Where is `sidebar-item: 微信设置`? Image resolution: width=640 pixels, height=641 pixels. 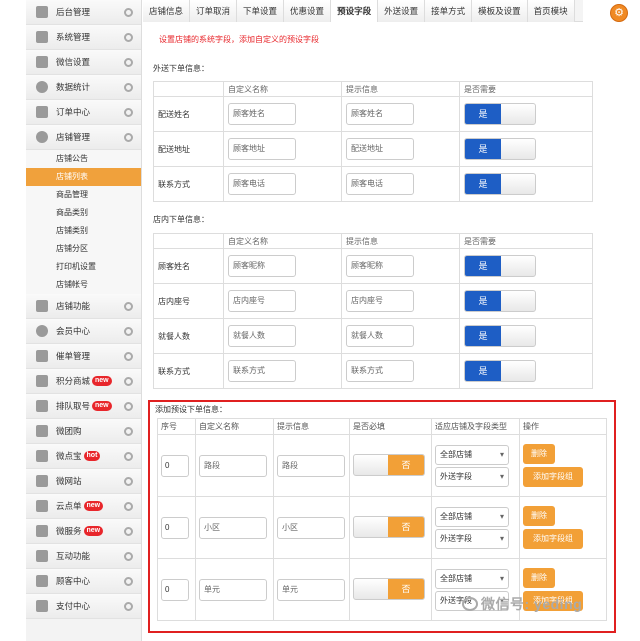 sidebar-item: 微信设置 is located at coordinates (83, 62).